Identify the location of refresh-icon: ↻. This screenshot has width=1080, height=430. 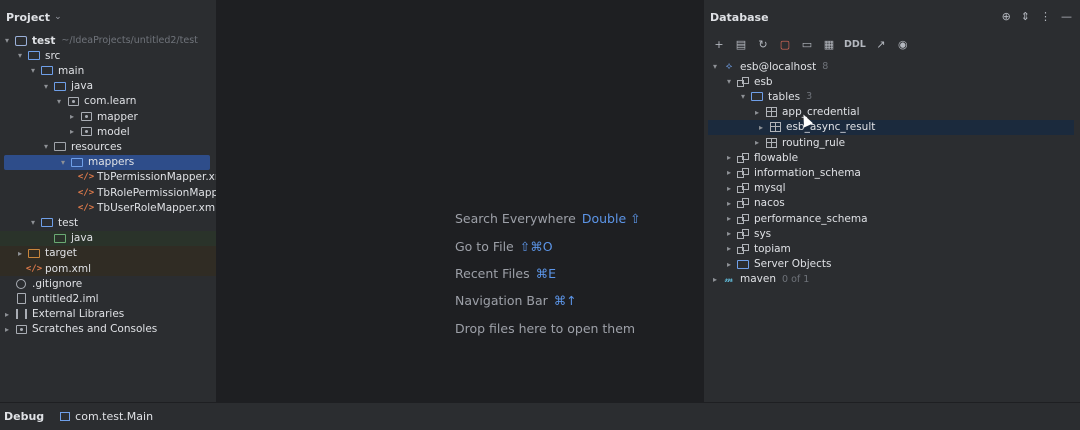
(763, 44).